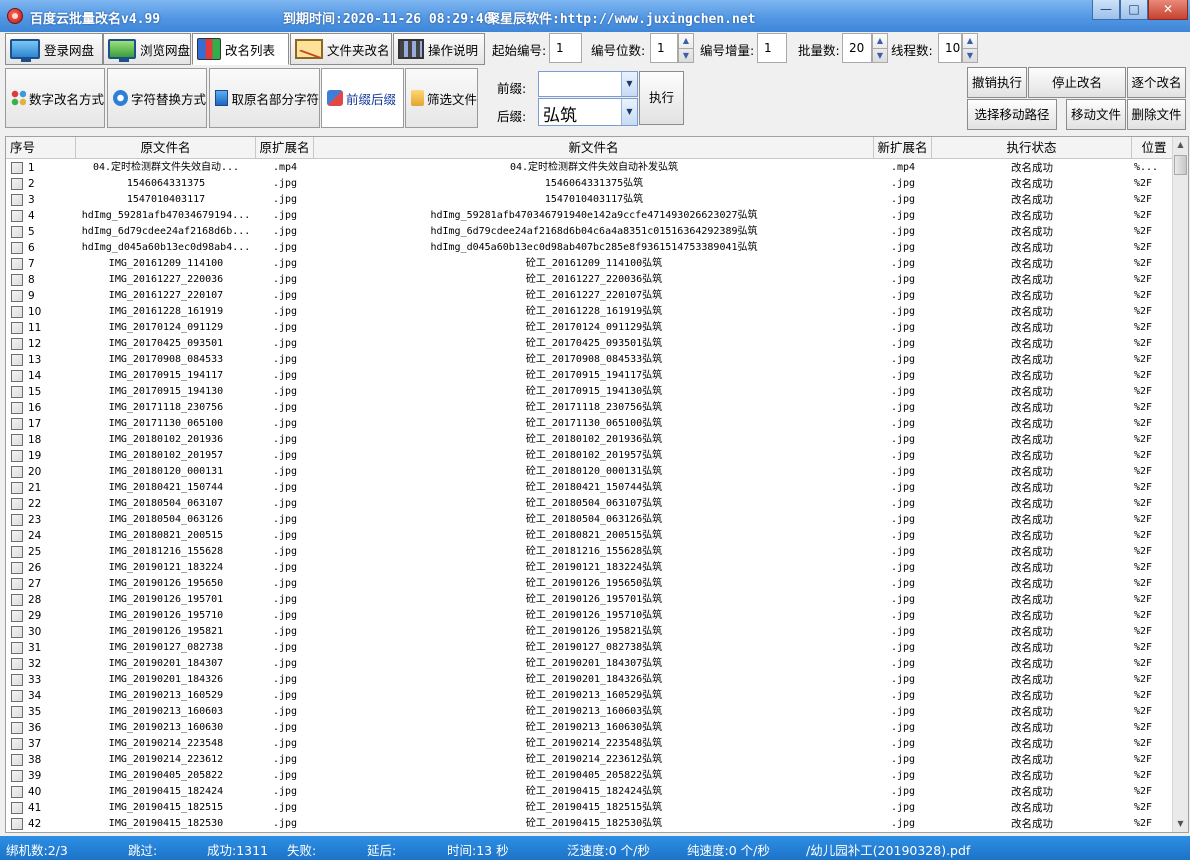  I want to click on batch-stepper: ▲ ▼, so click(880, 48).